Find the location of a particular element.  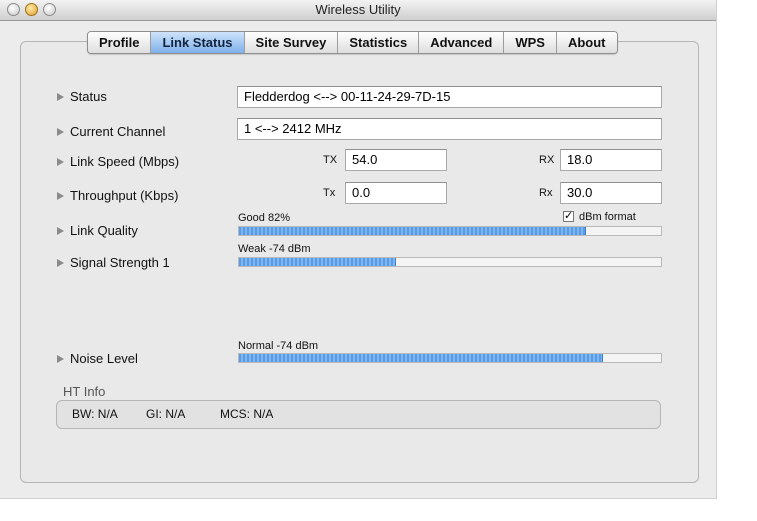

throughput-tx-field: 0.0 is located at coordinates (396, 193).